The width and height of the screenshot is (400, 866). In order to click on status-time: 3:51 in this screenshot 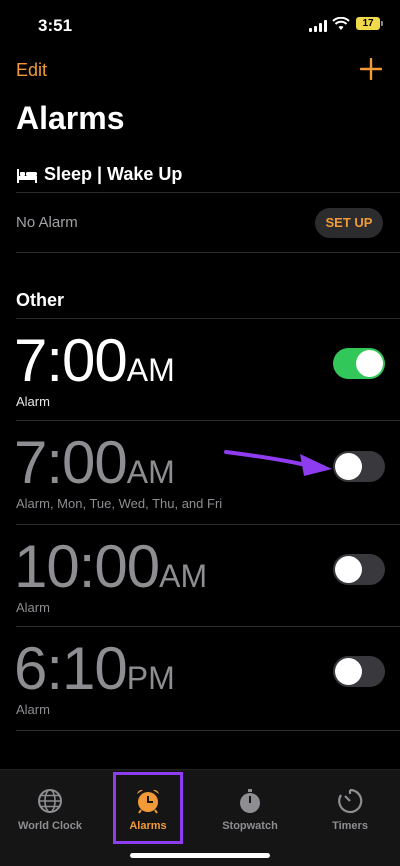, I will do `click(55, 25)`.